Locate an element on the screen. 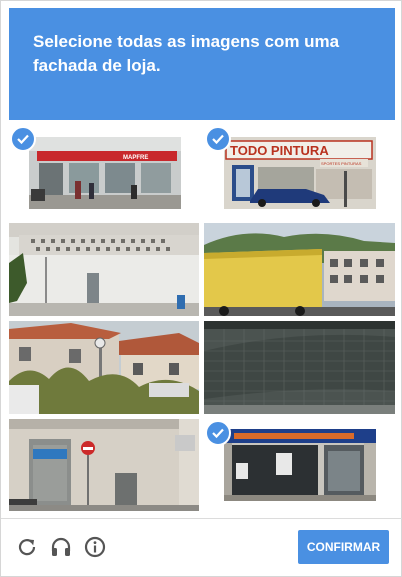  info-icon is located at coordinates (95, 547).